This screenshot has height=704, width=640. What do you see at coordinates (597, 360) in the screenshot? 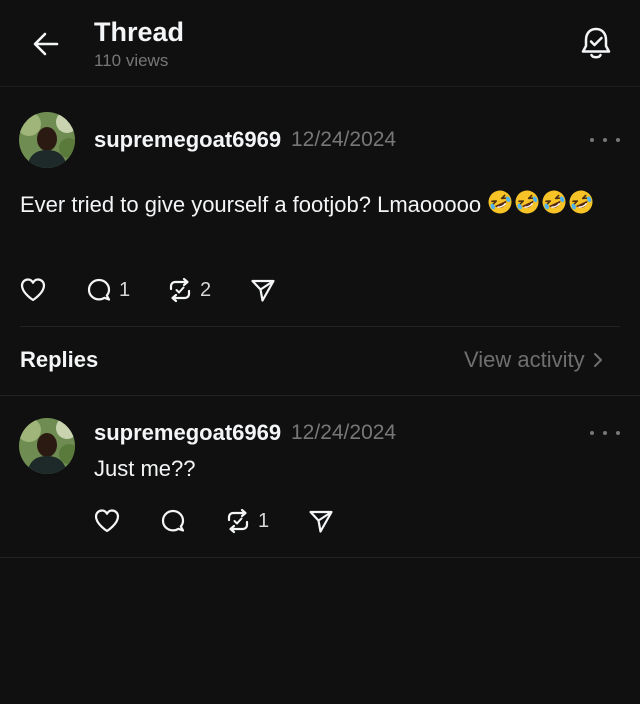
I see `chevron-right-icon` at bounding box center [597, 360].